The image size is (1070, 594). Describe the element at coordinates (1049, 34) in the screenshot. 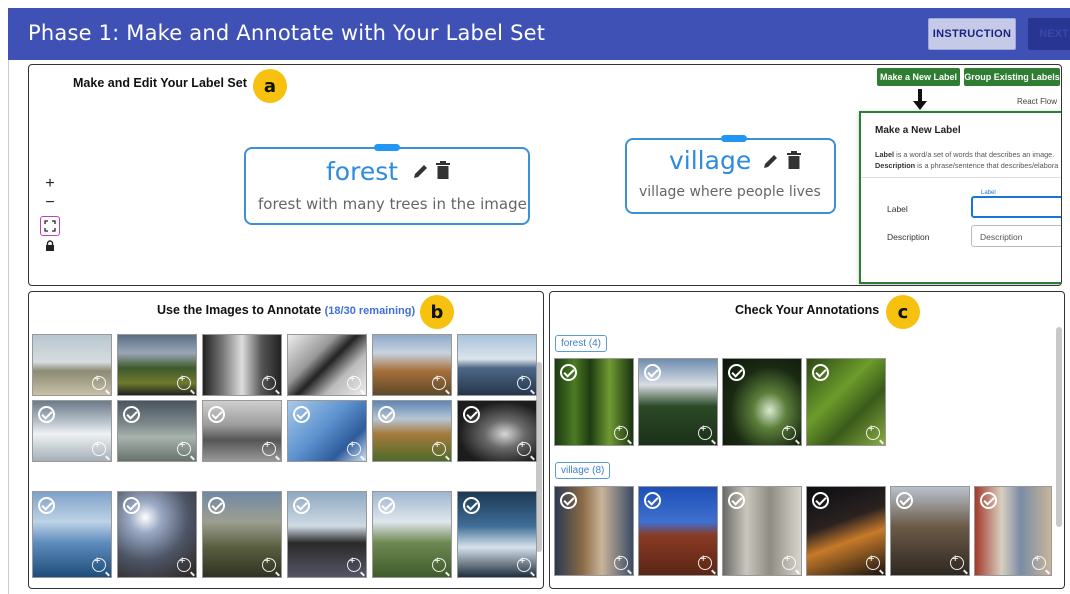

I see `next-button: NEXT` at that location.